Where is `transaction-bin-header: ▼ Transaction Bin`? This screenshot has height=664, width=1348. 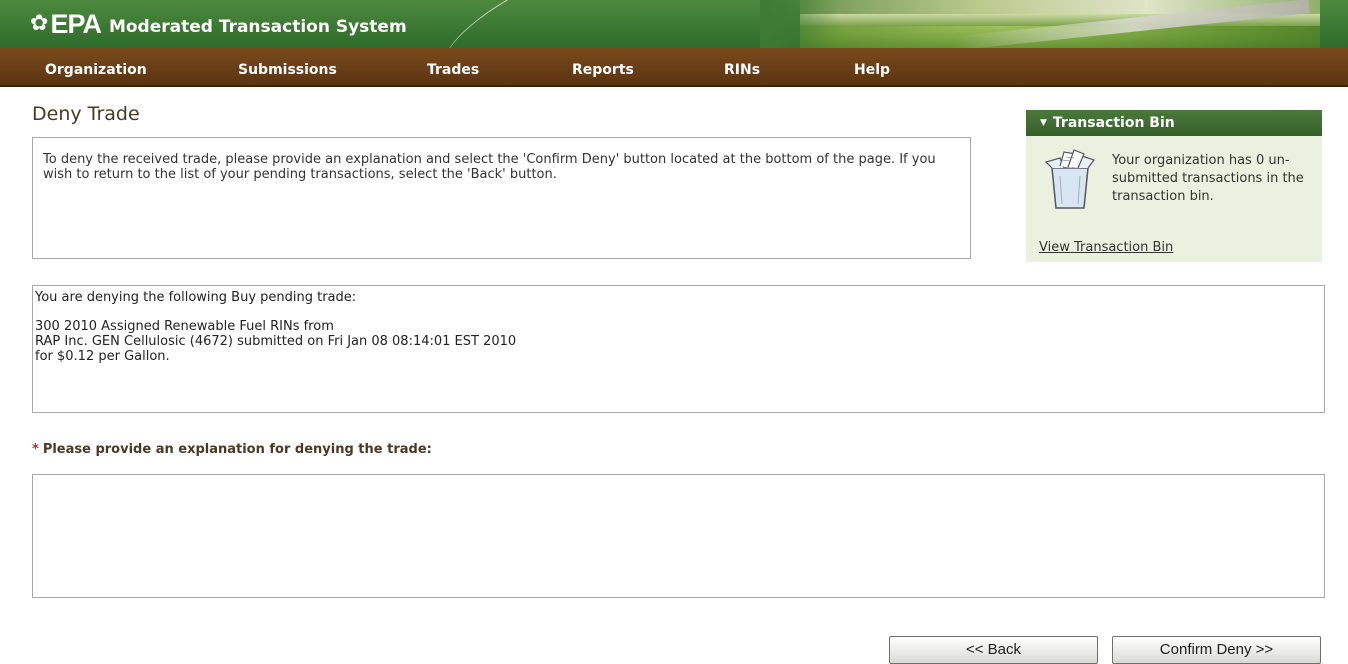 transaction-bin-header: ▼ Transaction Bin is located at coordinates (1174, 123).